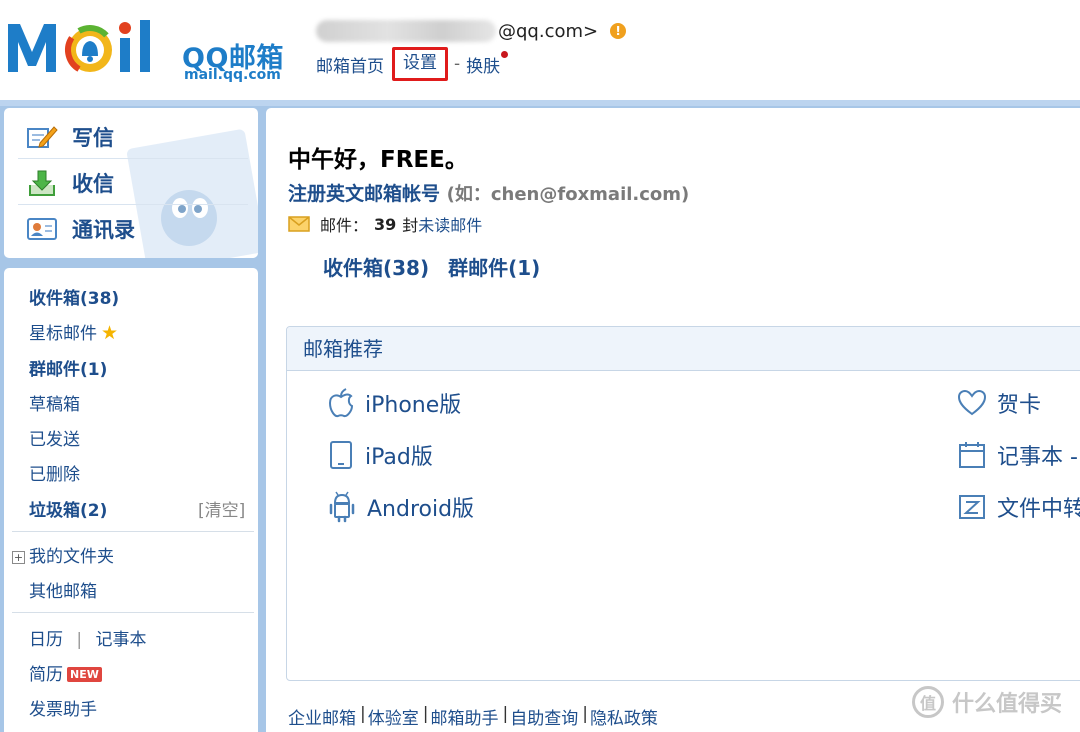  I want to click on settings-link: 设置, so click(420, 64).